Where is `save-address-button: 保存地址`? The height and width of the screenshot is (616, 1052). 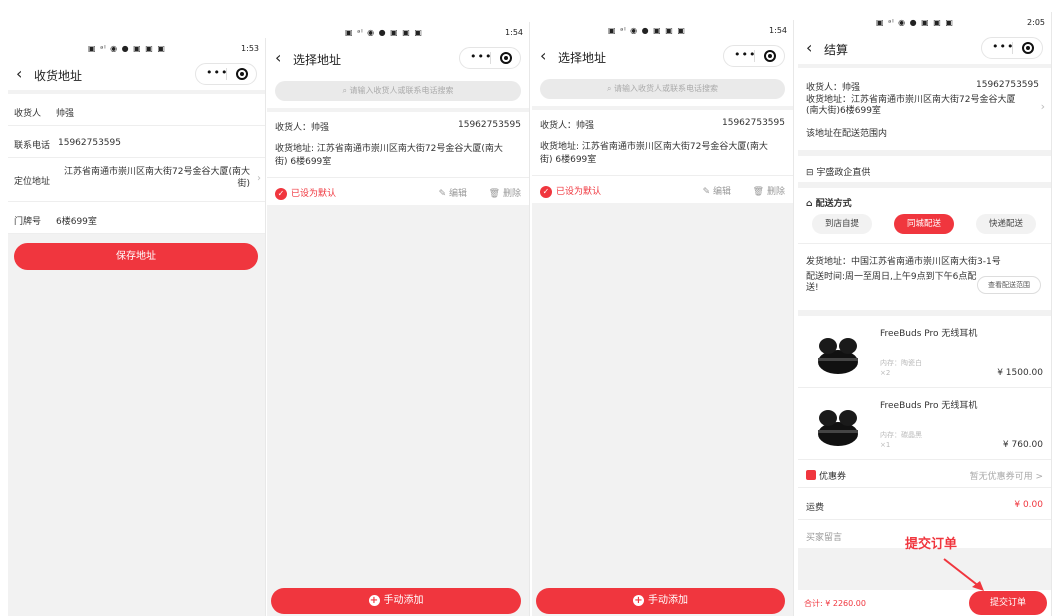 save-address-button: 保存地址 is located at coordinates (136, 256).